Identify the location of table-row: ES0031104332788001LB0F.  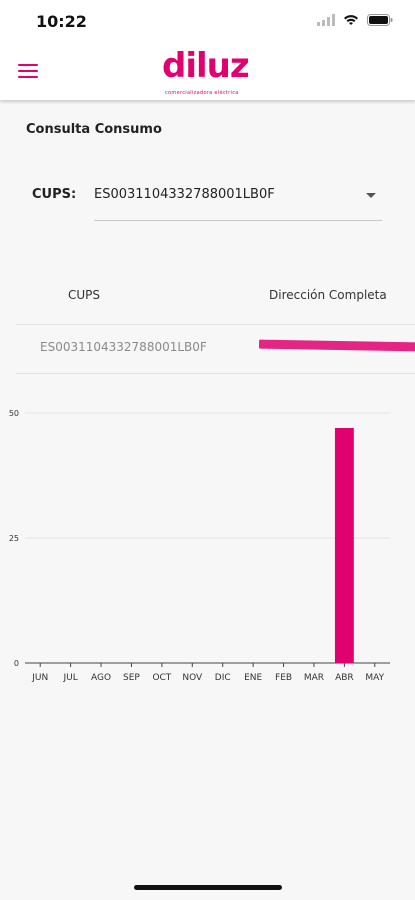
(215, 349).